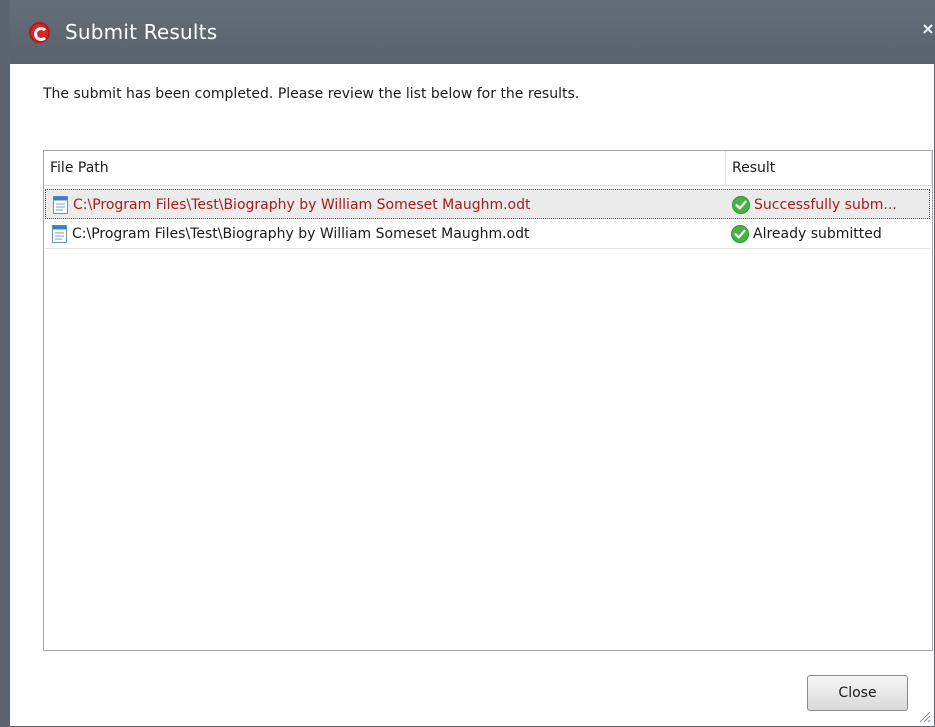 The height and width of the screenshot is (727, 935). I want to click on column-header-file-path: File Path, so click(385, 168).